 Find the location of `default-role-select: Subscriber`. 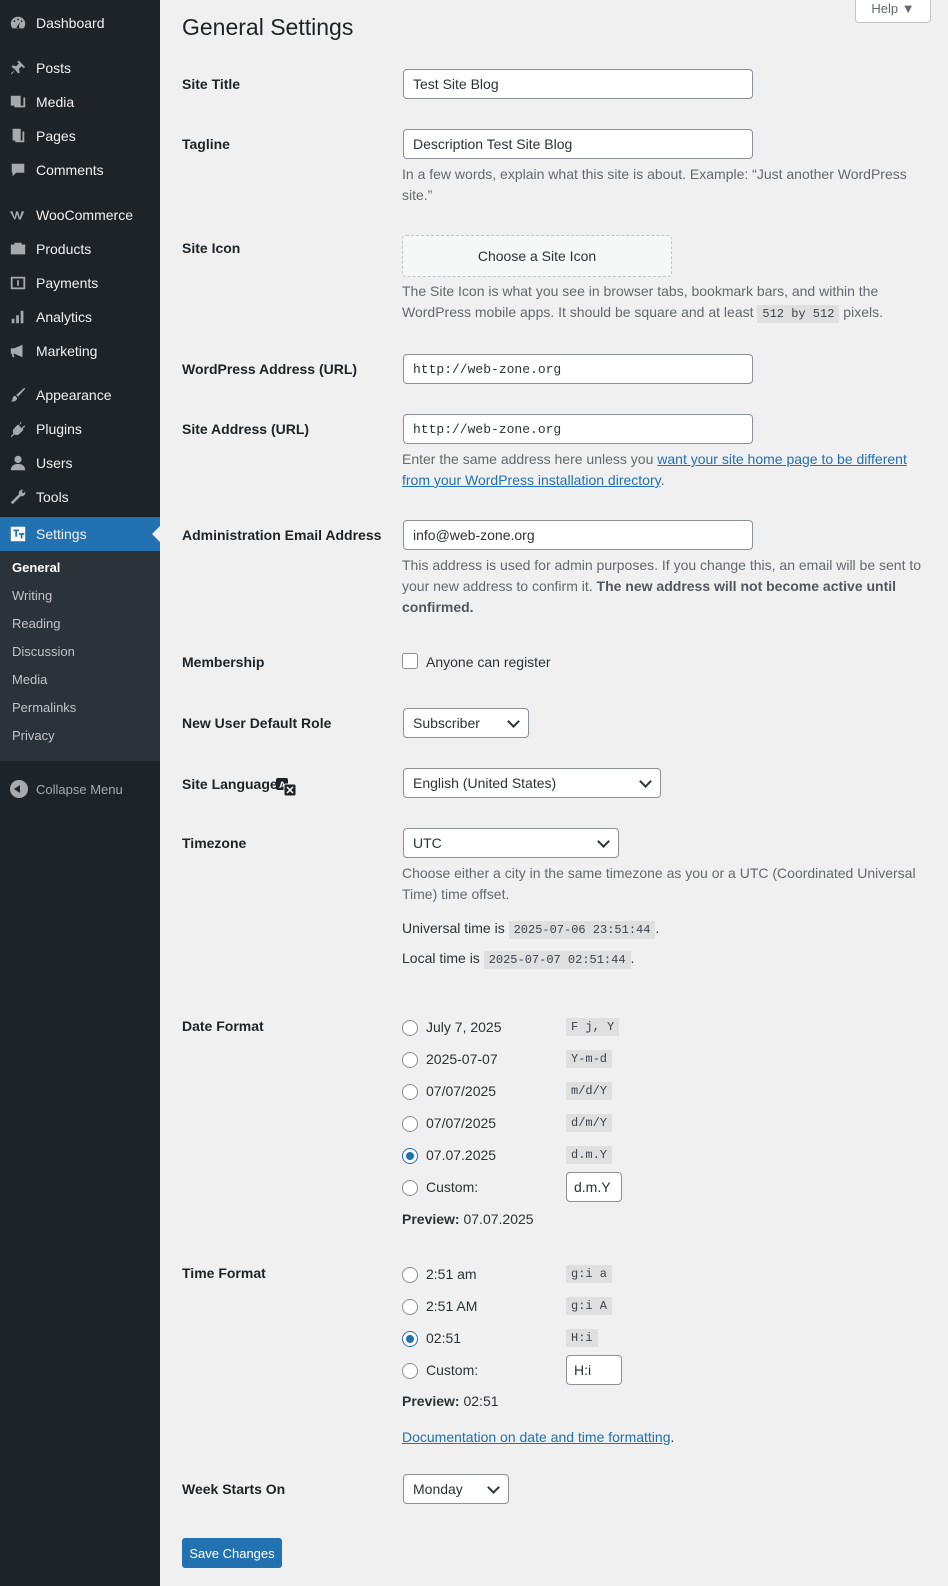

default-role-select: Subscriber is located at coordinates (466, 723).